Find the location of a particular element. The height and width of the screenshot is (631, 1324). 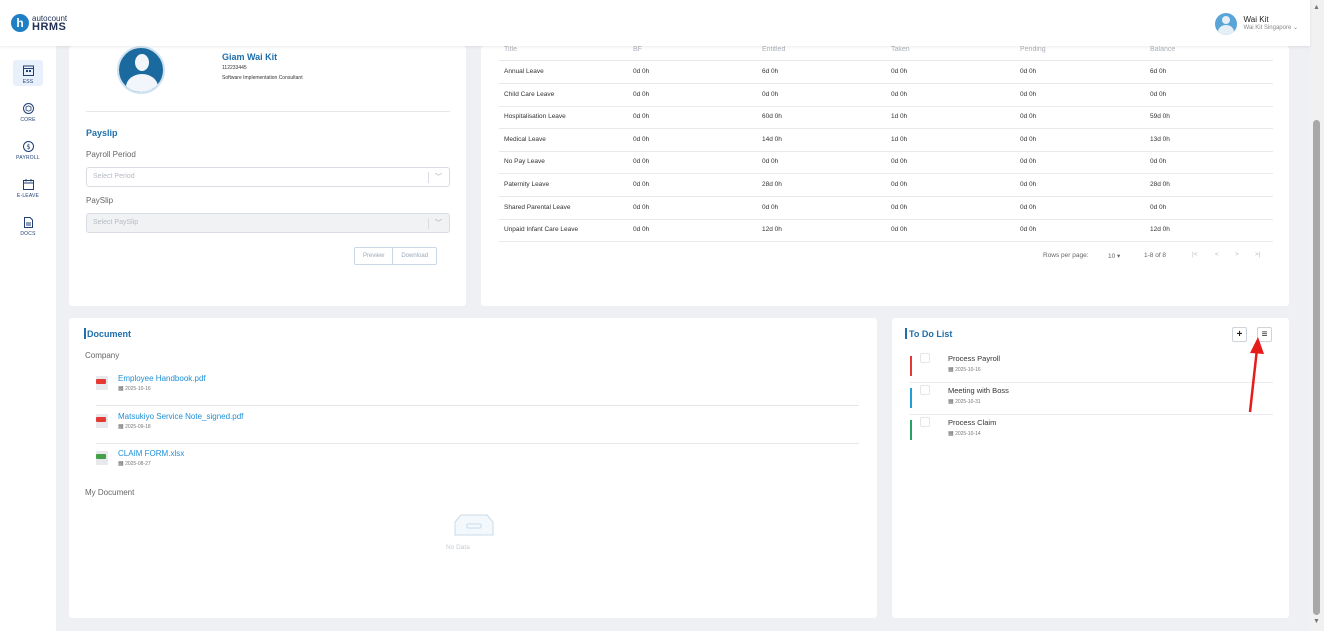

avatar is located at coordinates (1225, 24).